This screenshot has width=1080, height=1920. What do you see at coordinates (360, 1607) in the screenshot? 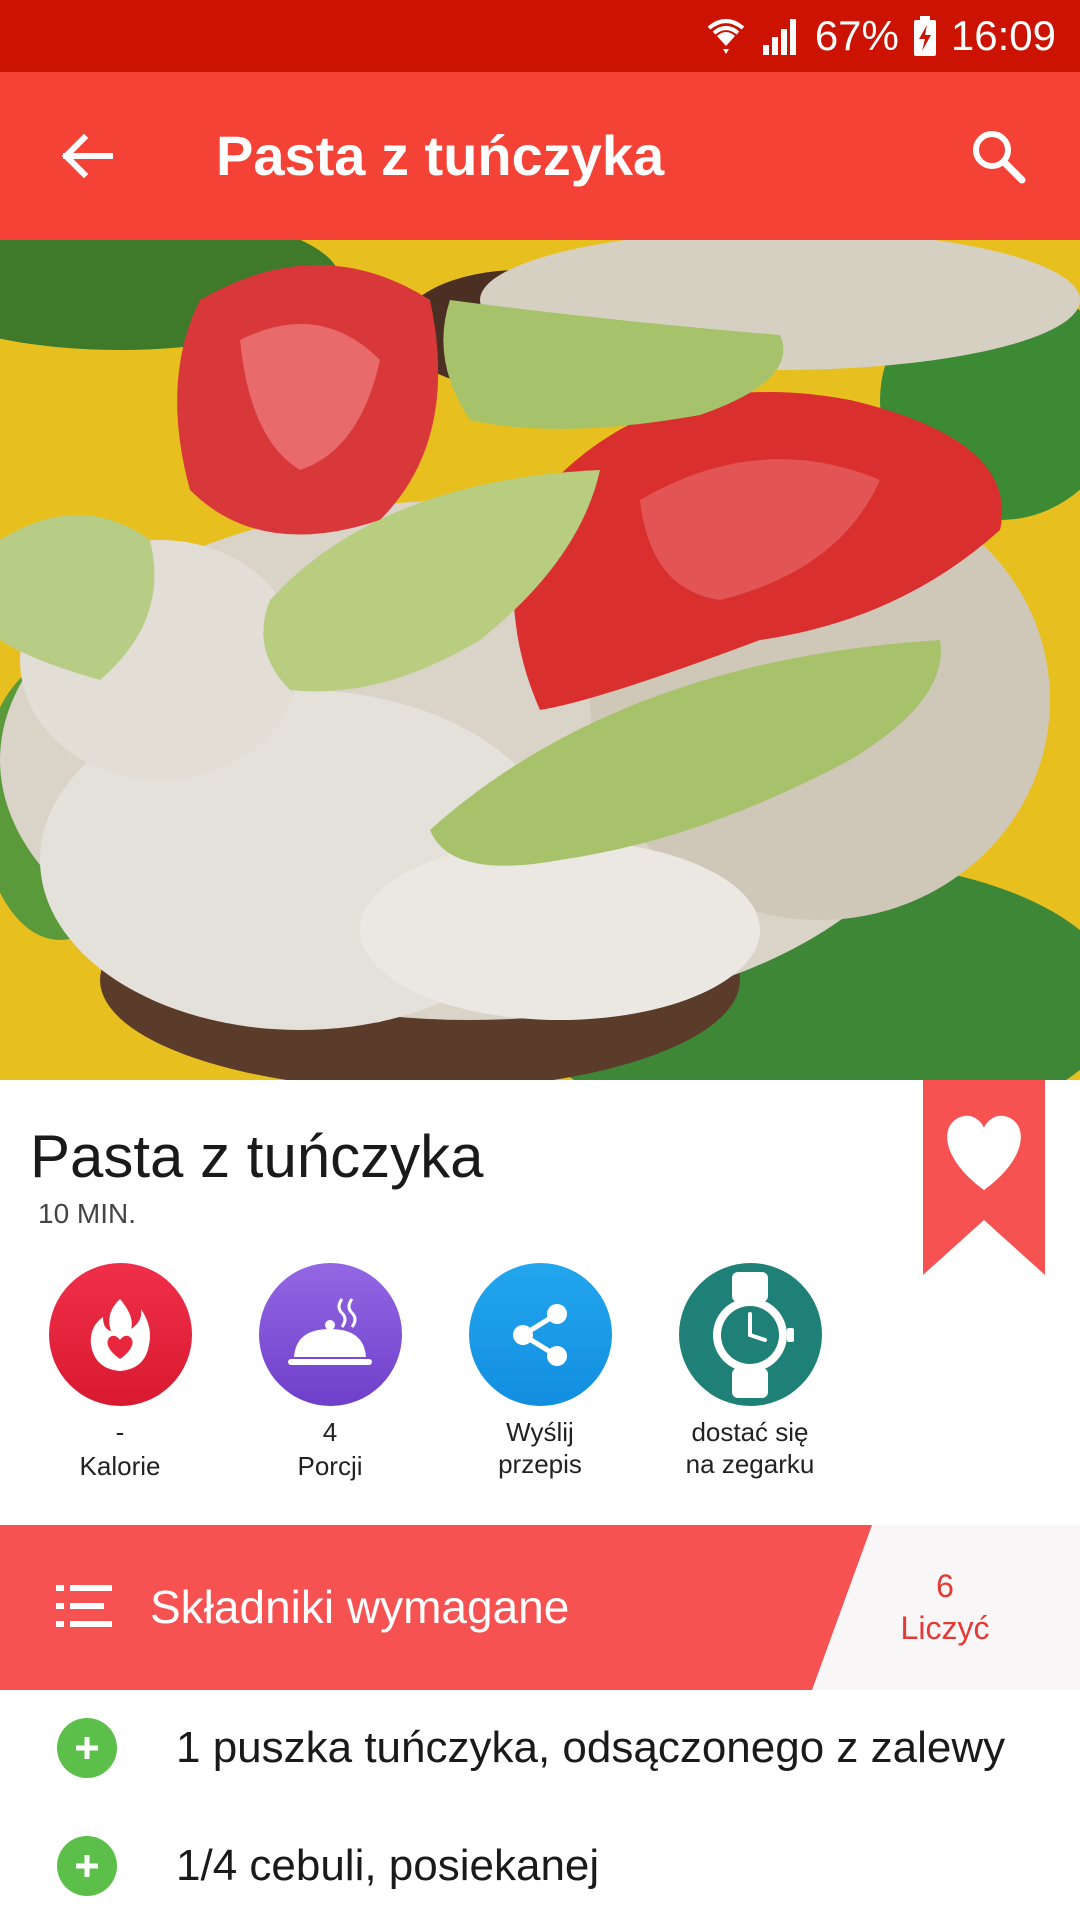
I see `ingredients-header-label: Składniki wymagane` at bounding box center [360, 1607].